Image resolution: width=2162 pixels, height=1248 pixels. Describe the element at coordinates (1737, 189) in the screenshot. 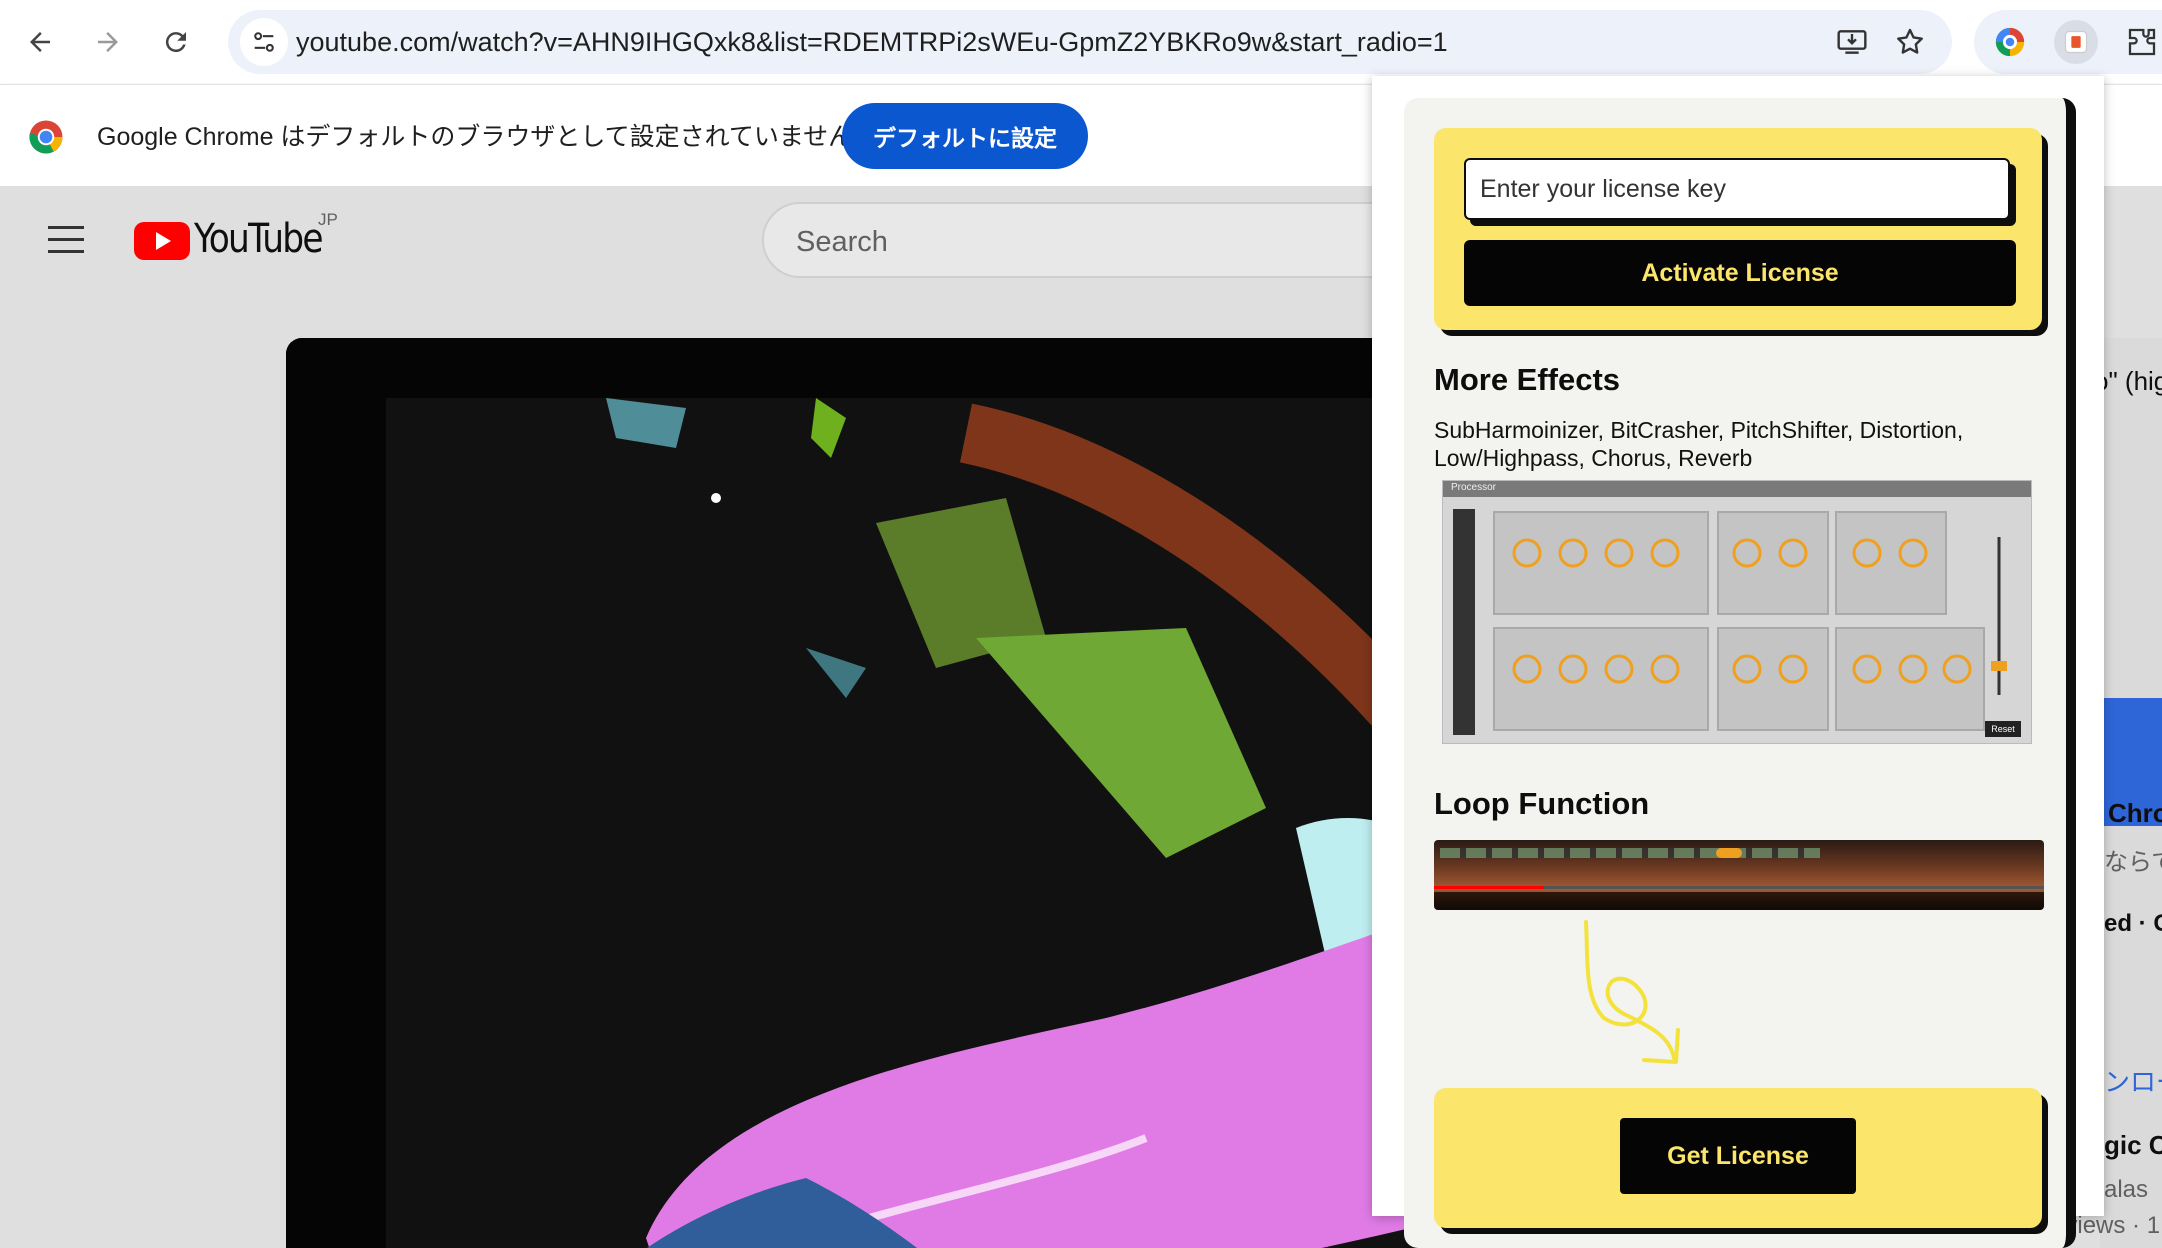

I see `license-key-input` at that location.